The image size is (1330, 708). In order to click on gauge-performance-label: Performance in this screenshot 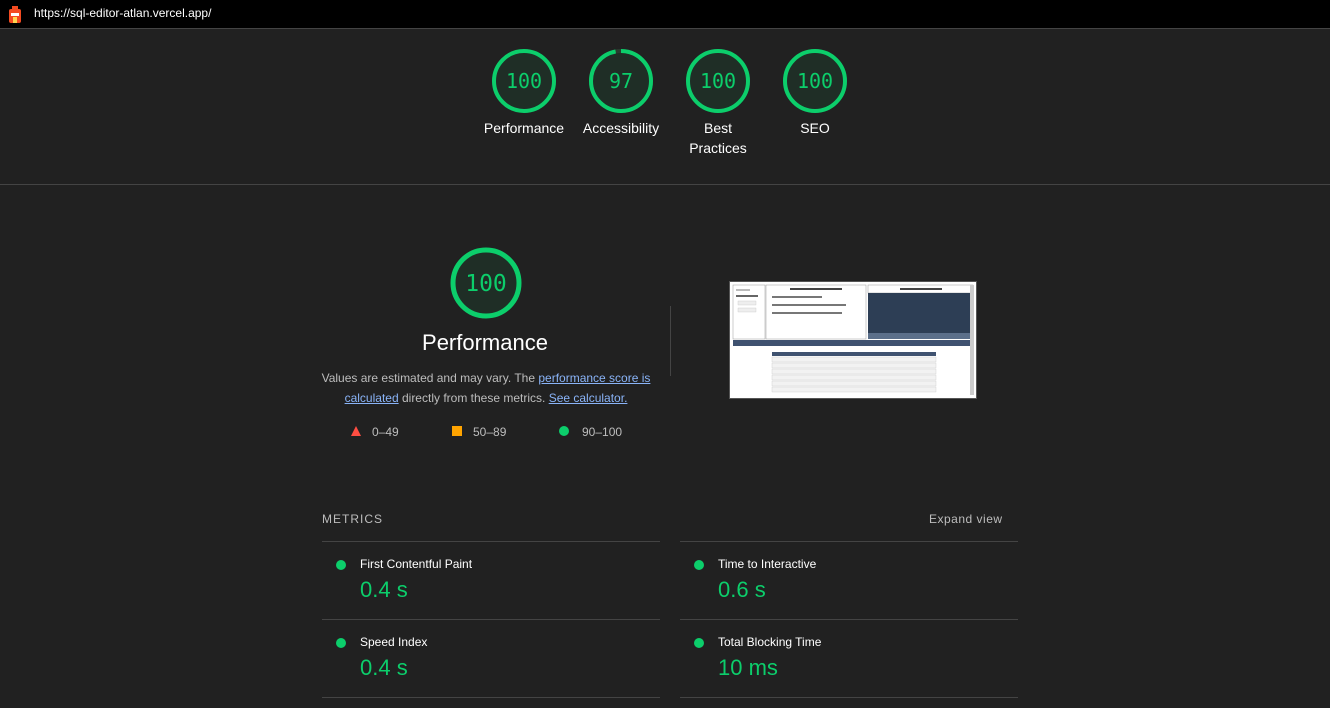, I will do `click(524, 128)`.